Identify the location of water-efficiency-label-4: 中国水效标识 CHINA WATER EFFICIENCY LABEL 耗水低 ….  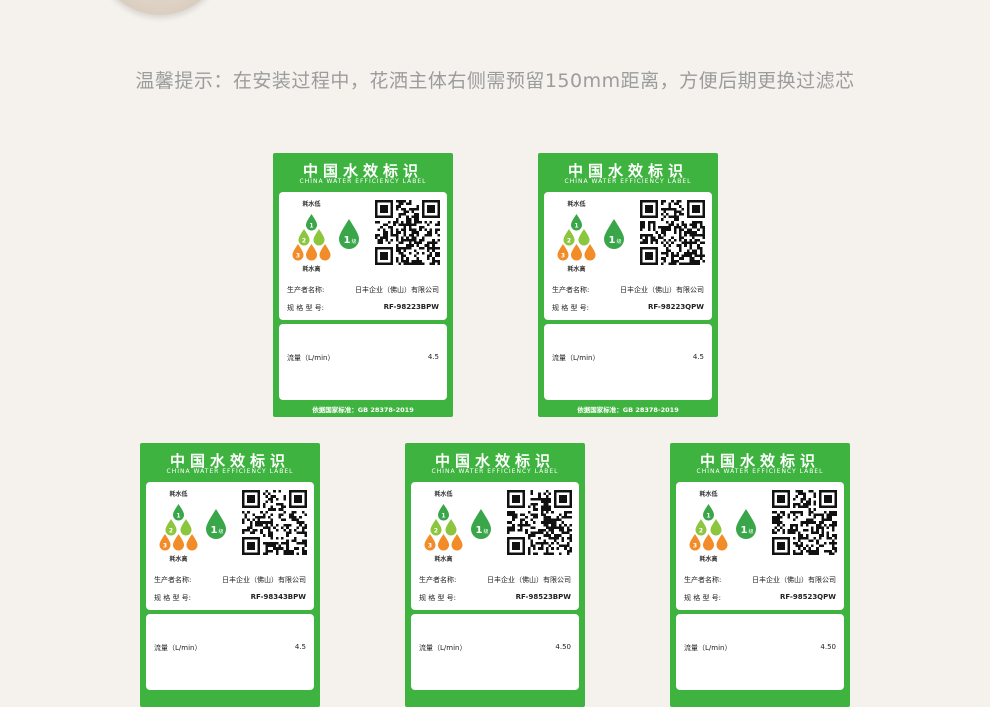
(495, 575).